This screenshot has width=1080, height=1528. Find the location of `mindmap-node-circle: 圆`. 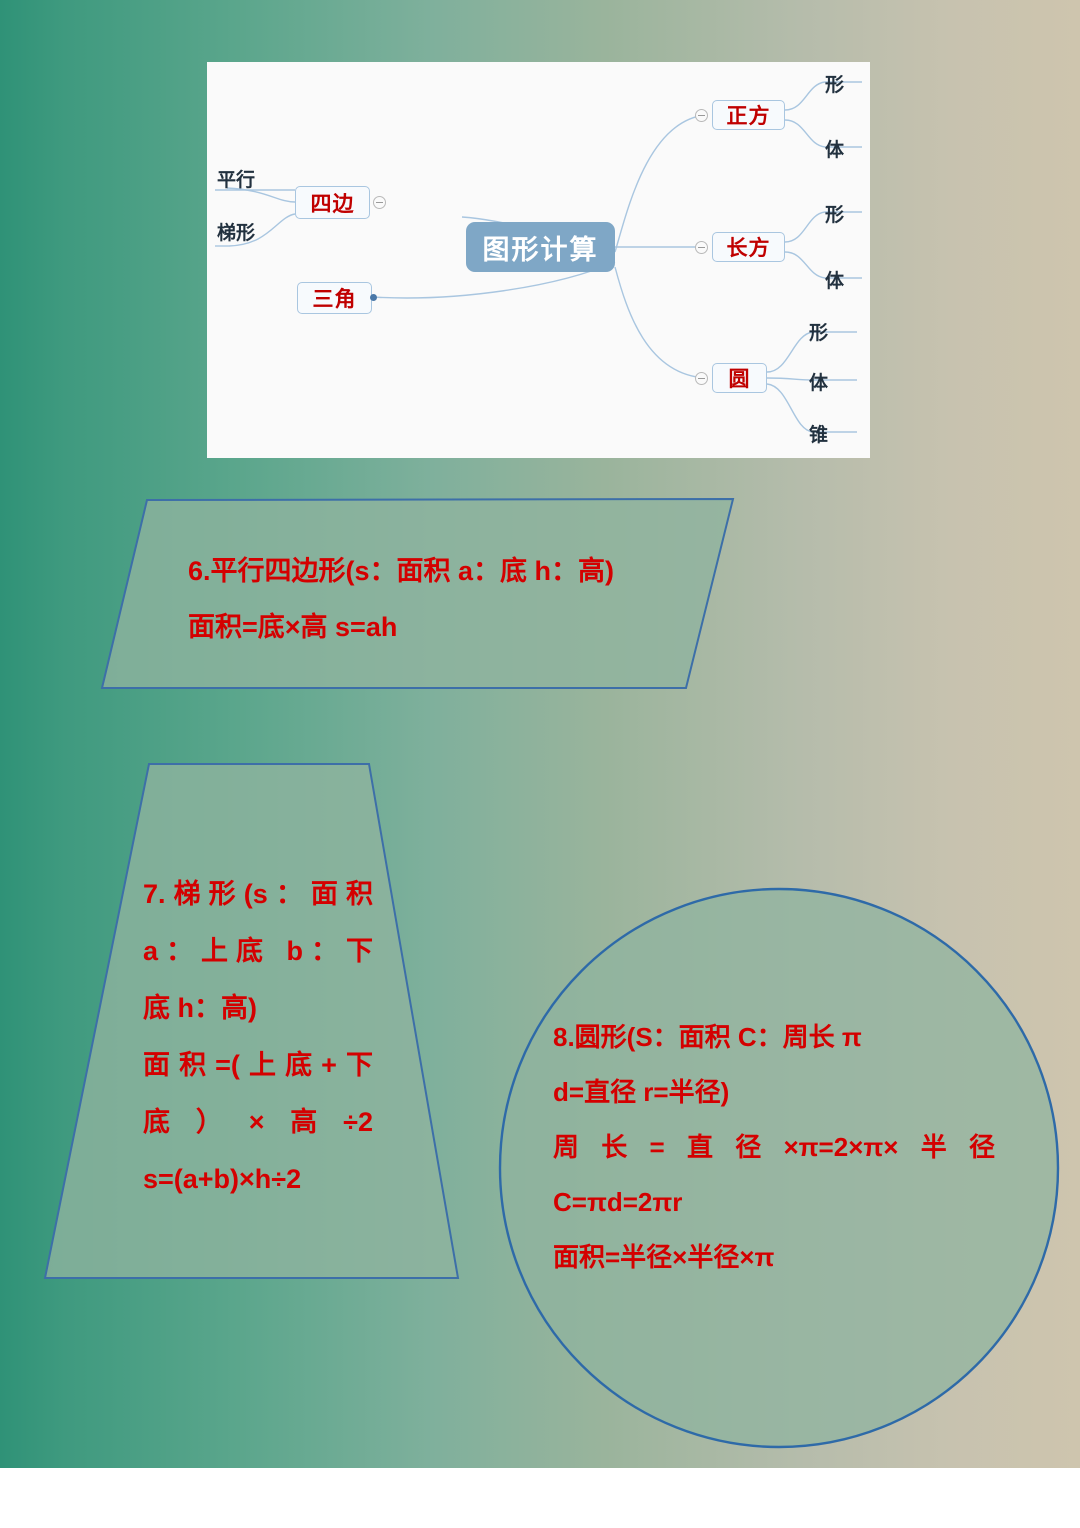

mindmap-node-circle: 圆 is located at coordinates (739, 378).